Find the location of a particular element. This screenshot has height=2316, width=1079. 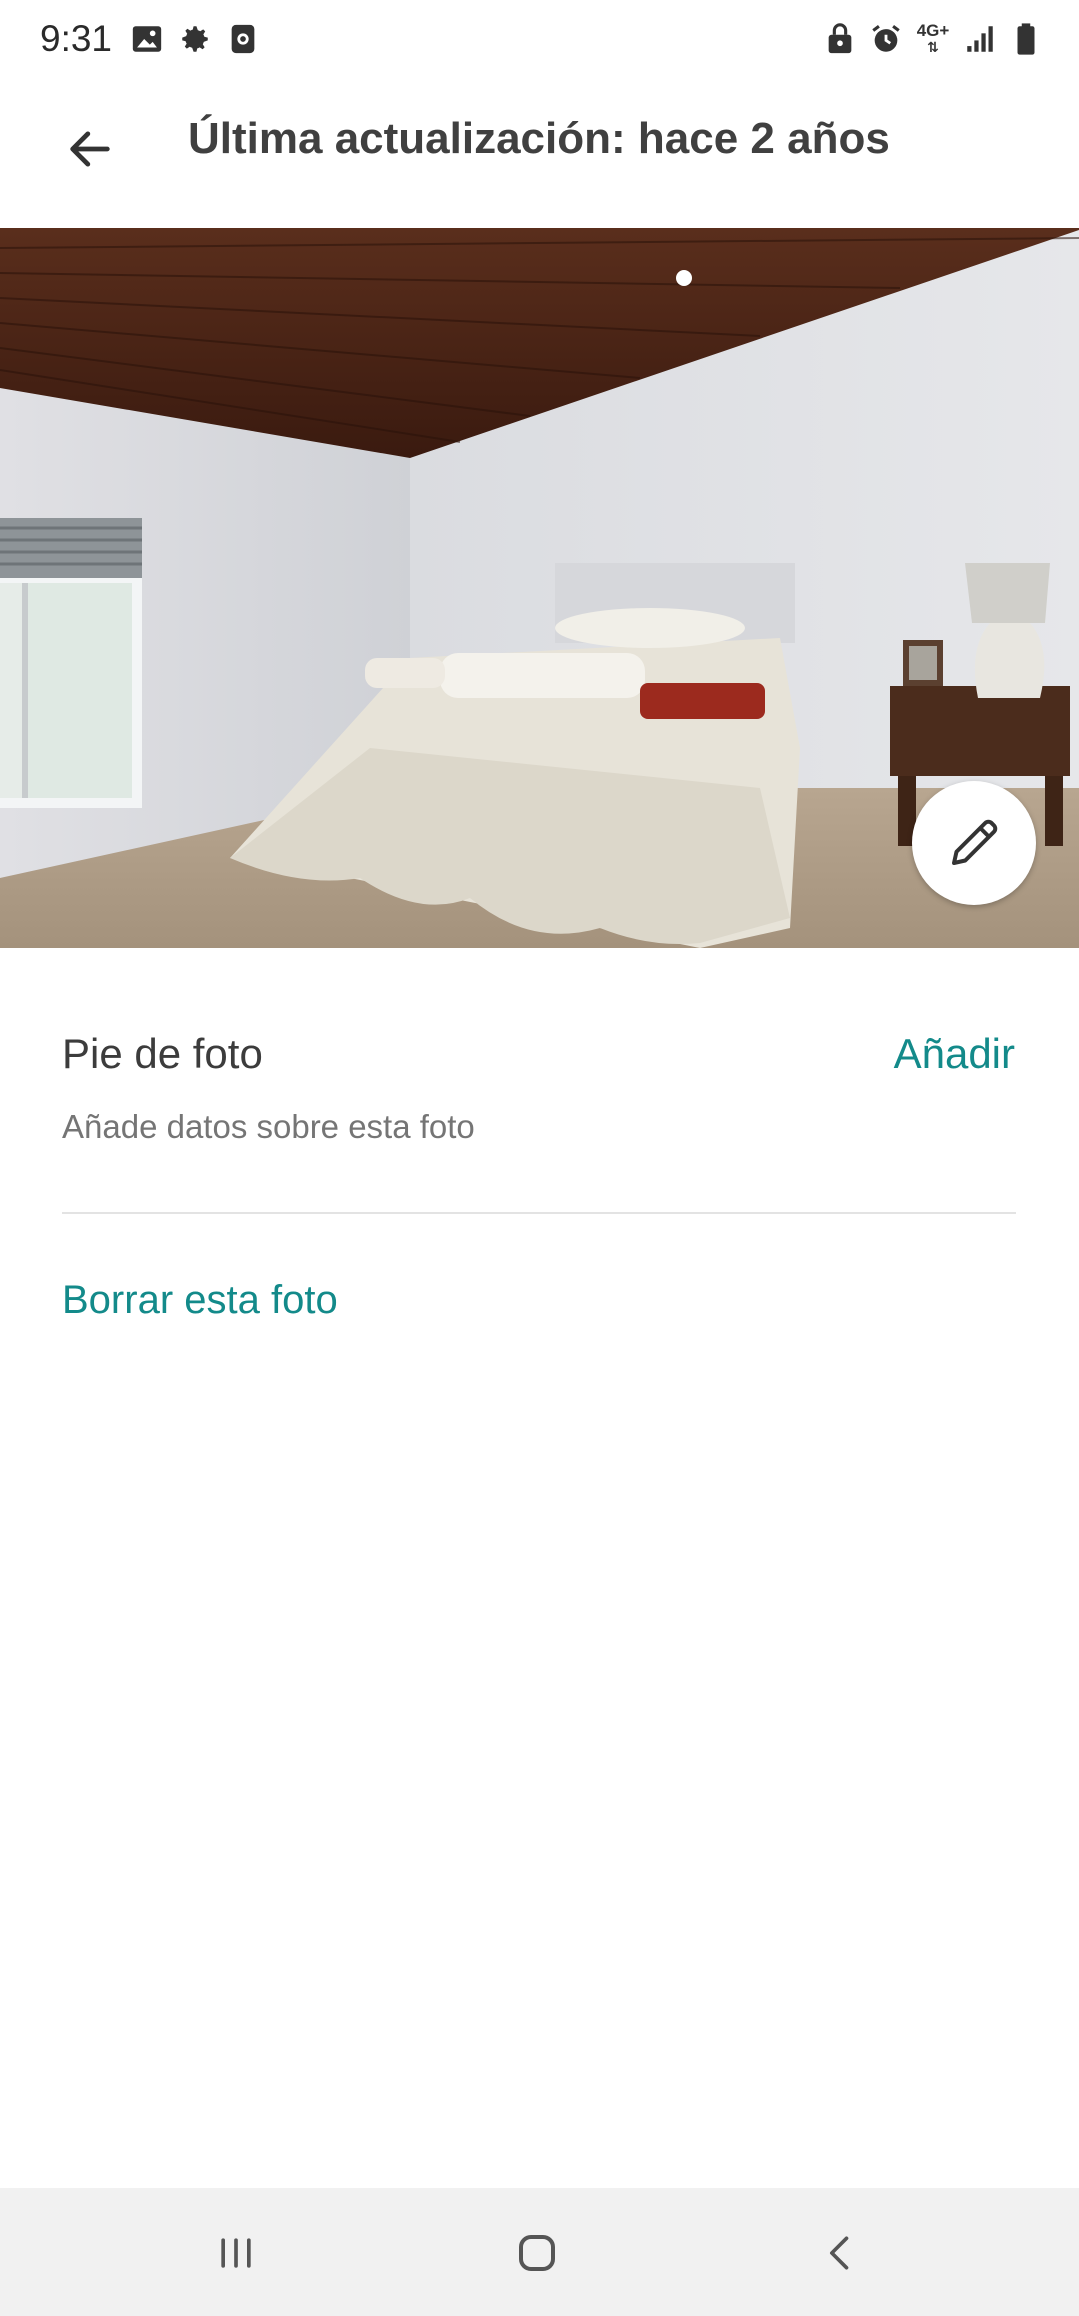

gear-icon is located at coordinates (195, 39).